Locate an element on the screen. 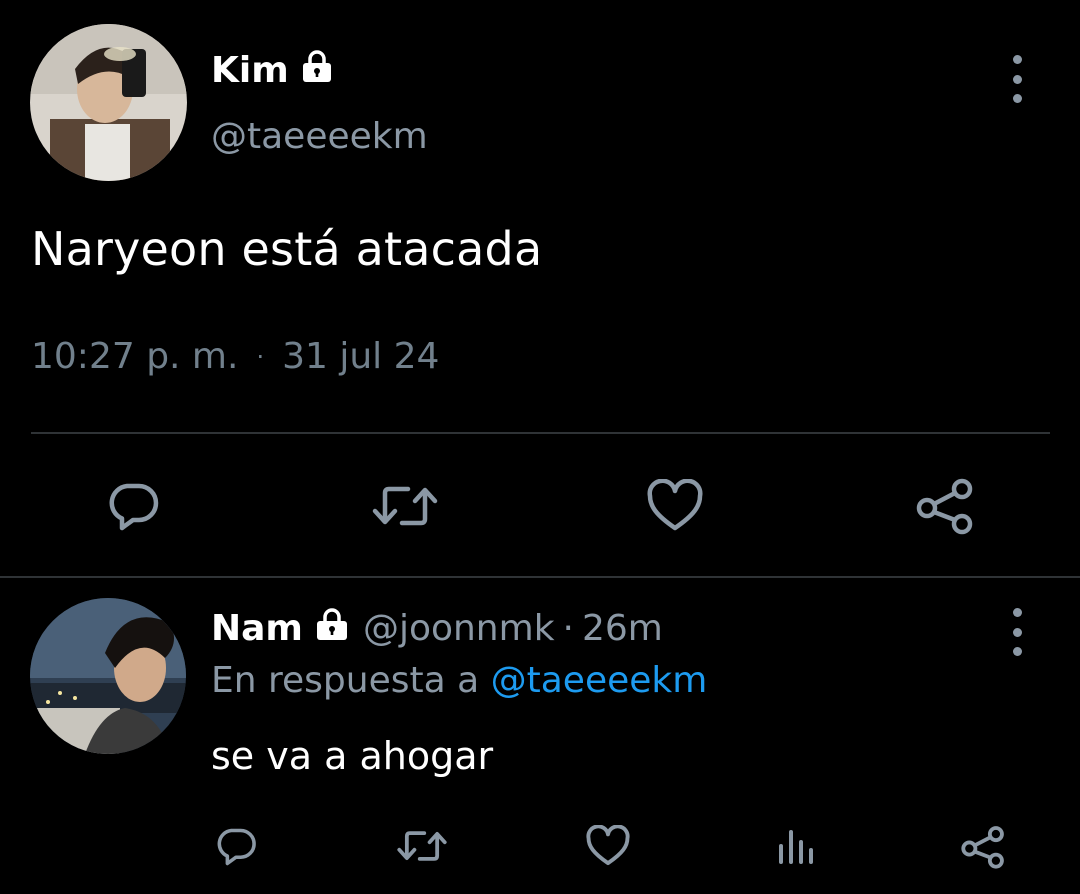 This screenshot has width=1080, height=894. reply-context: En respuesta a @taeeeekm is located at coordinates (459, 680).